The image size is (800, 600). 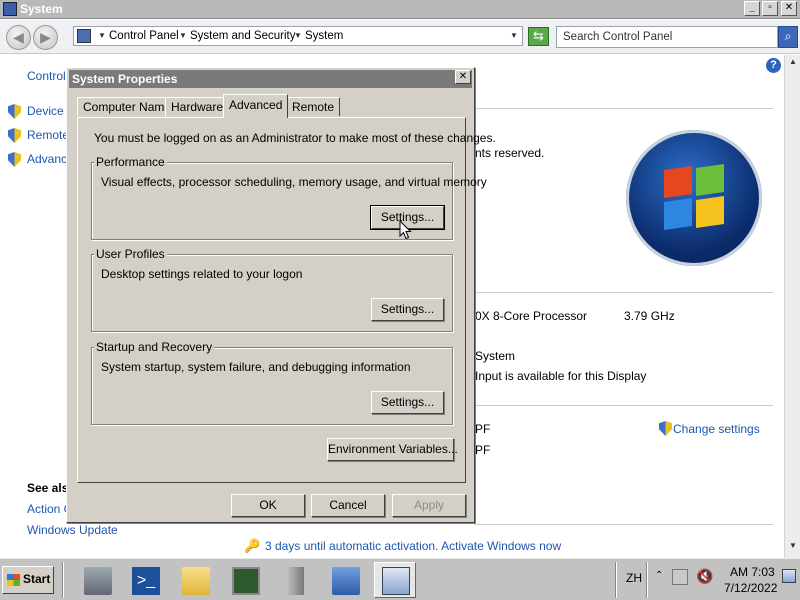 I want to click on taskbar-app-system-properties, so click(x=395, y=580).